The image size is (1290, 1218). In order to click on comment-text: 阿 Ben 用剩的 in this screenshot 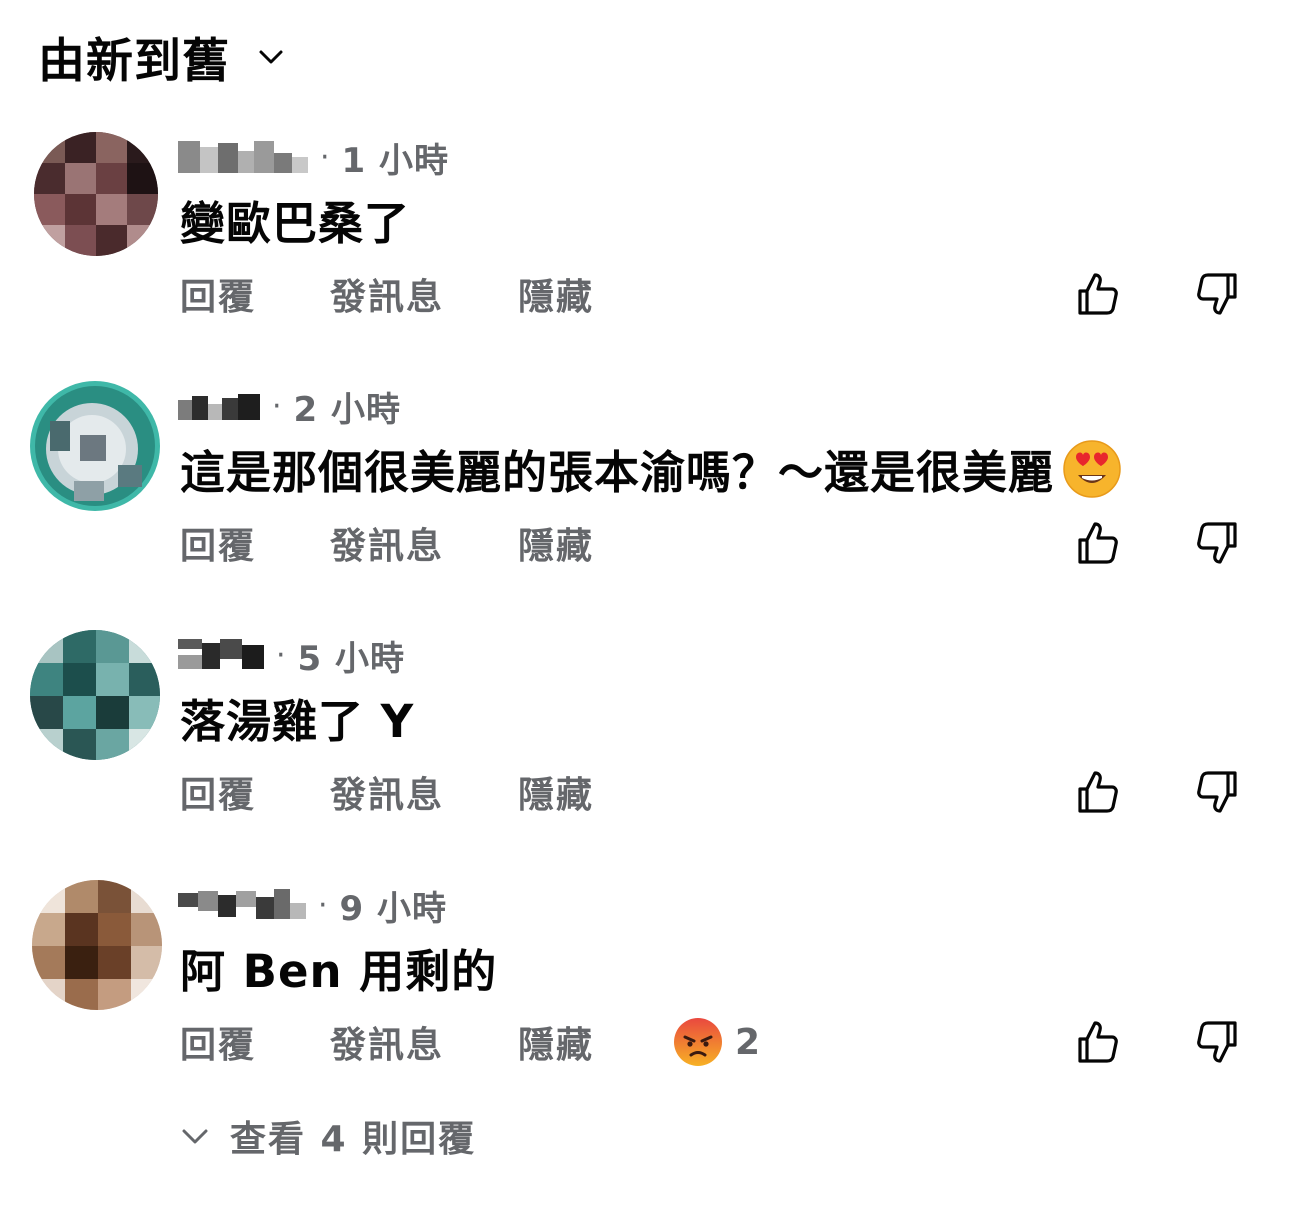, I will do `click(338, 967)`.